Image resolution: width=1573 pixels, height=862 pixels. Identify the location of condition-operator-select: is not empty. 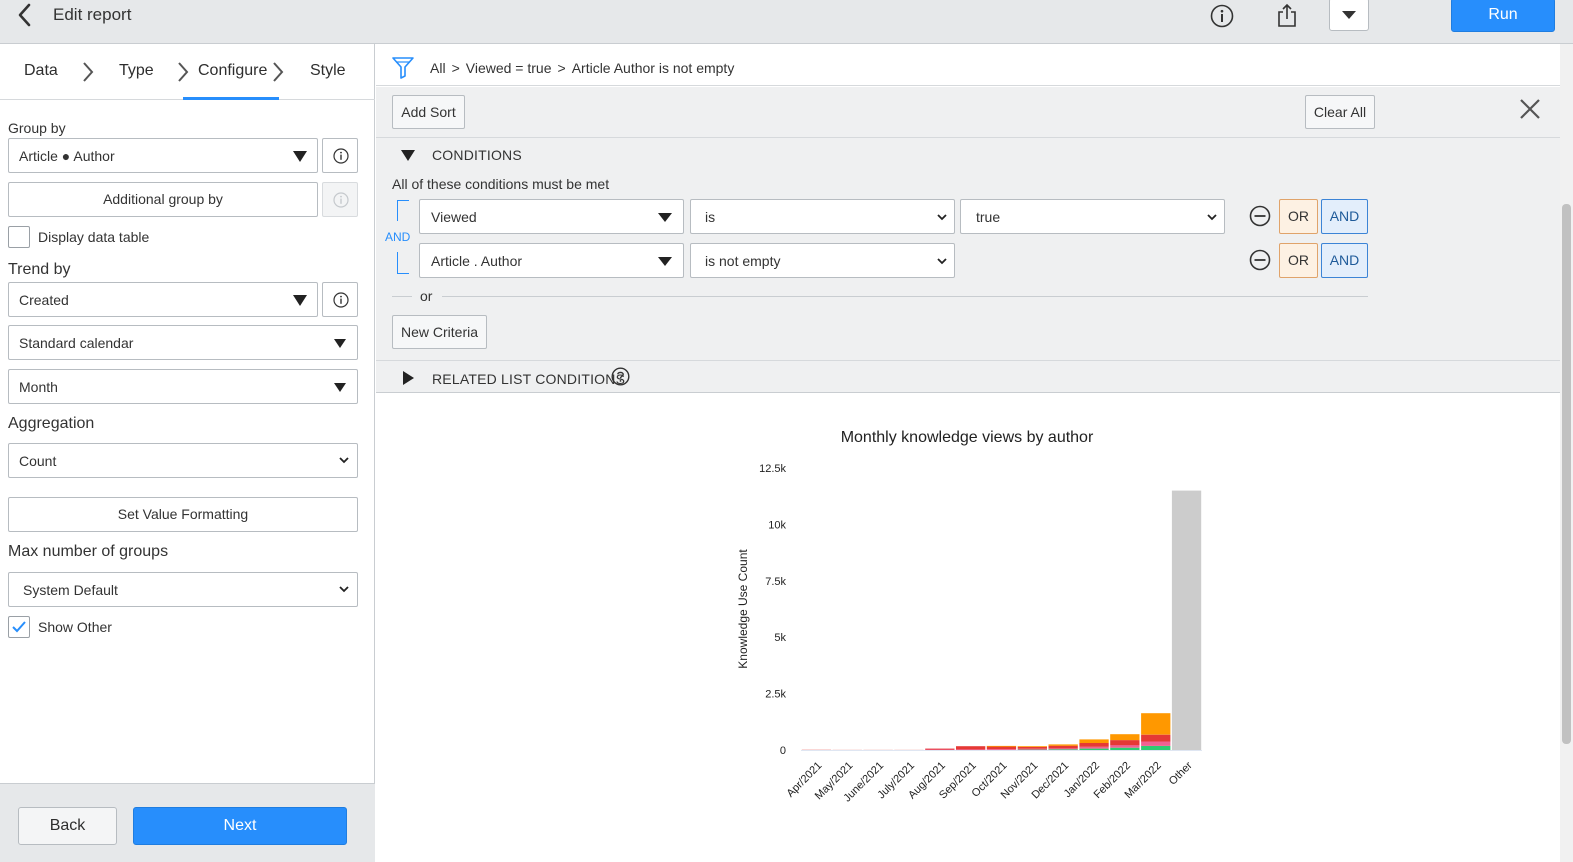
(822, 260).